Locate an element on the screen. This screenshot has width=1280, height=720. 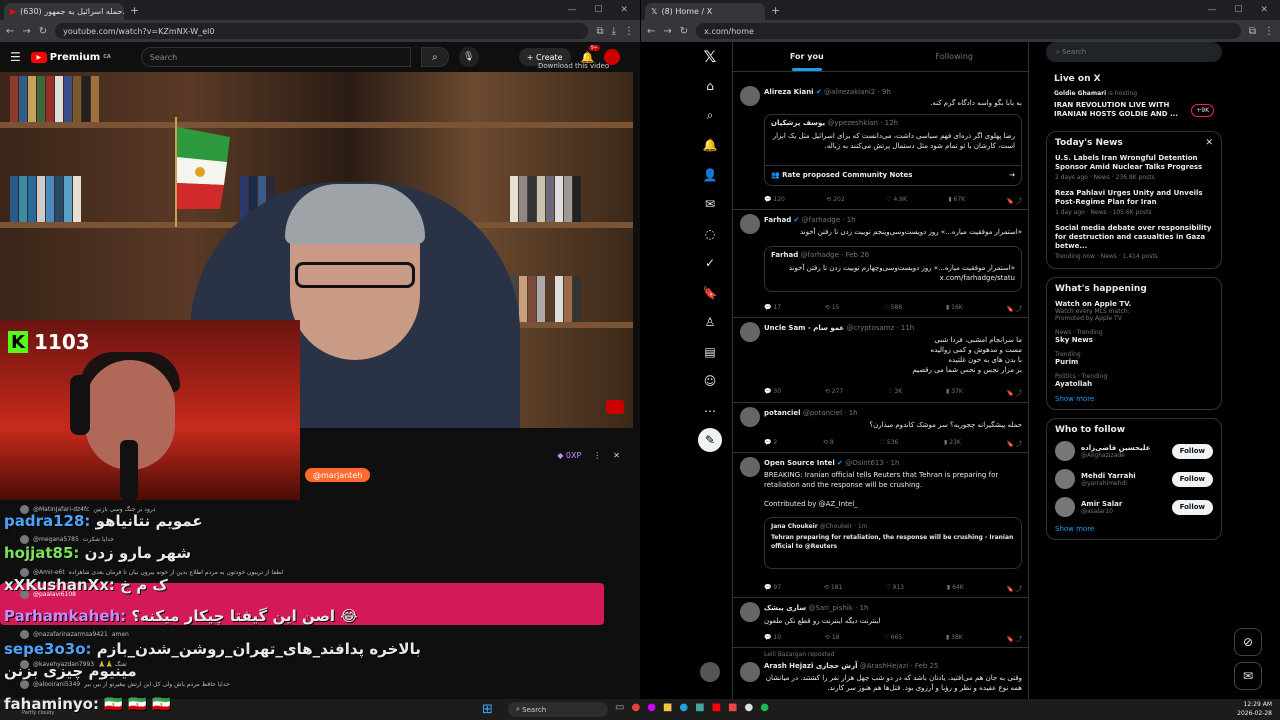
repost-button: ⟲ 15 is located at coordinates (832, 308).